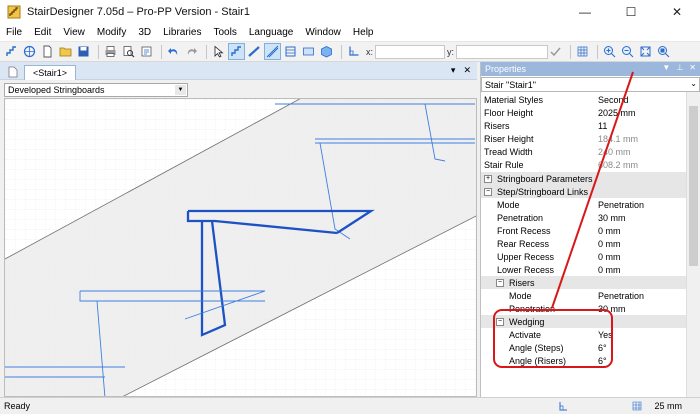 Image resolution: width=700 pixels, height=414 pixels. What do you see at coordinates (584, 125) in the screenshot?
I see `property-row: Risers 11` at bounding box center [584, 125].